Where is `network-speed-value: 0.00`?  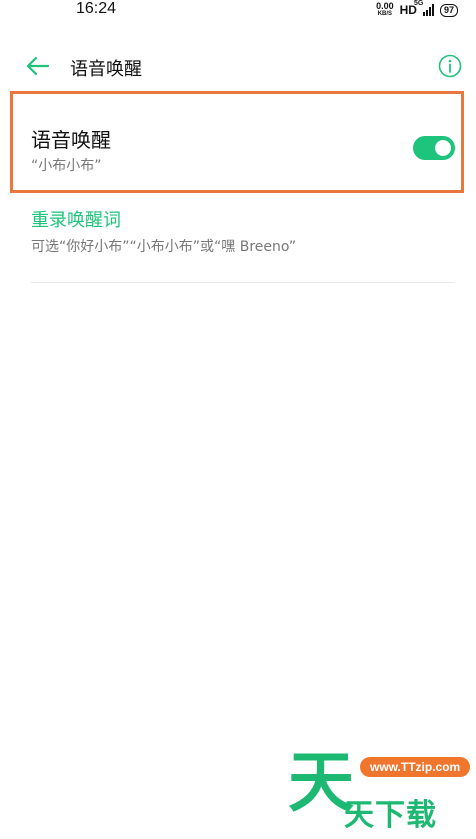
network-speed-value: 0.00 is located at coordinates (385, 6).